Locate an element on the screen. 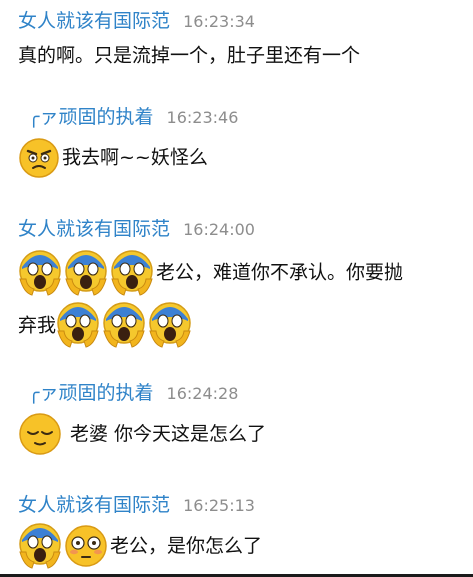 This screenshot has height=577, width=473. relieved-face-icon is located at coordinates (40, 434).